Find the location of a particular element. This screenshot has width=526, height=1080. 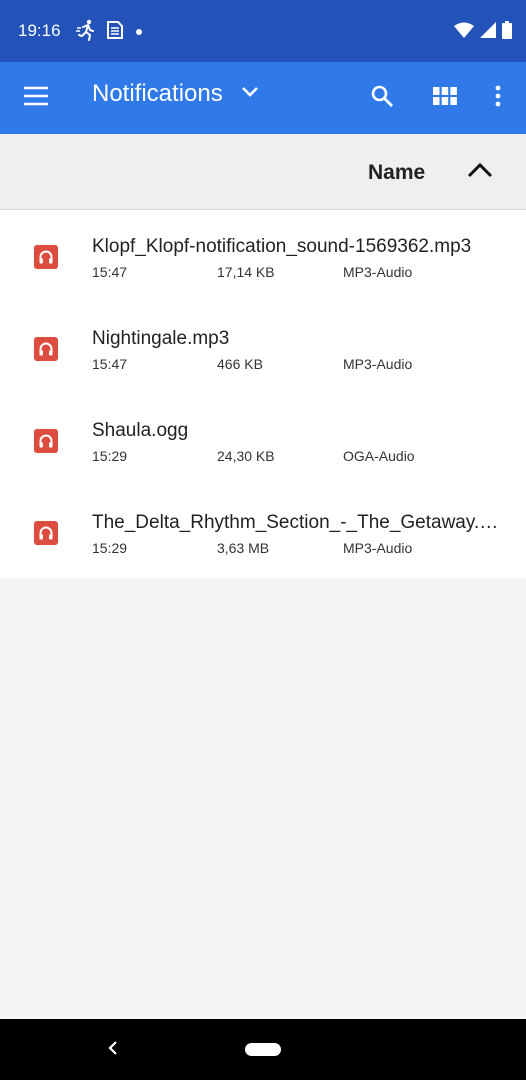

chevron-down-icon is located at coordinates (250, 94).